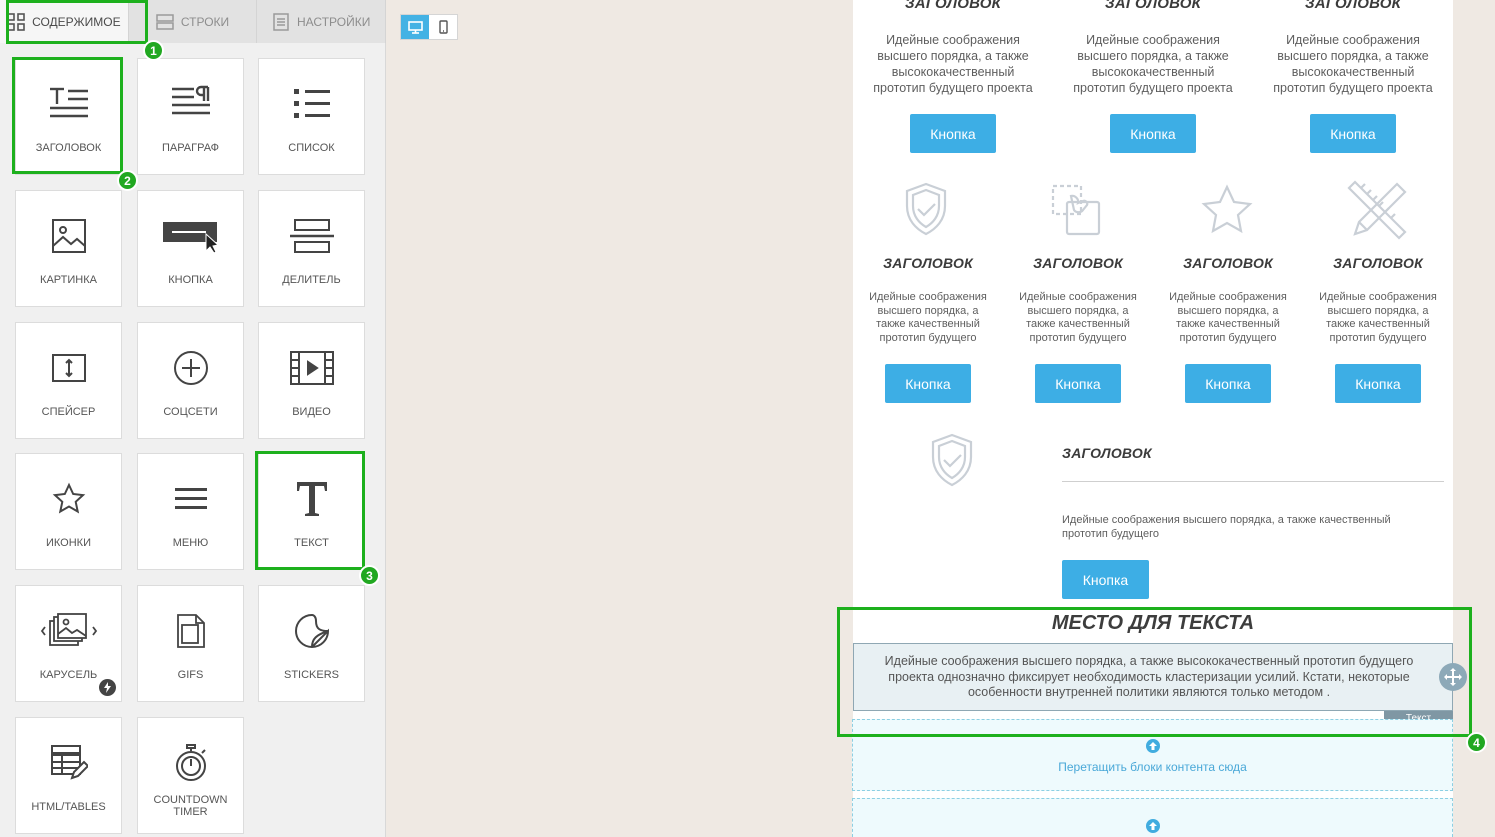  What do you see at coordinates (1078, 263) in the screenshot?
I see `row2-col2-heading: ЗАГОЛОВОК` at bounding box center [1078, 263].